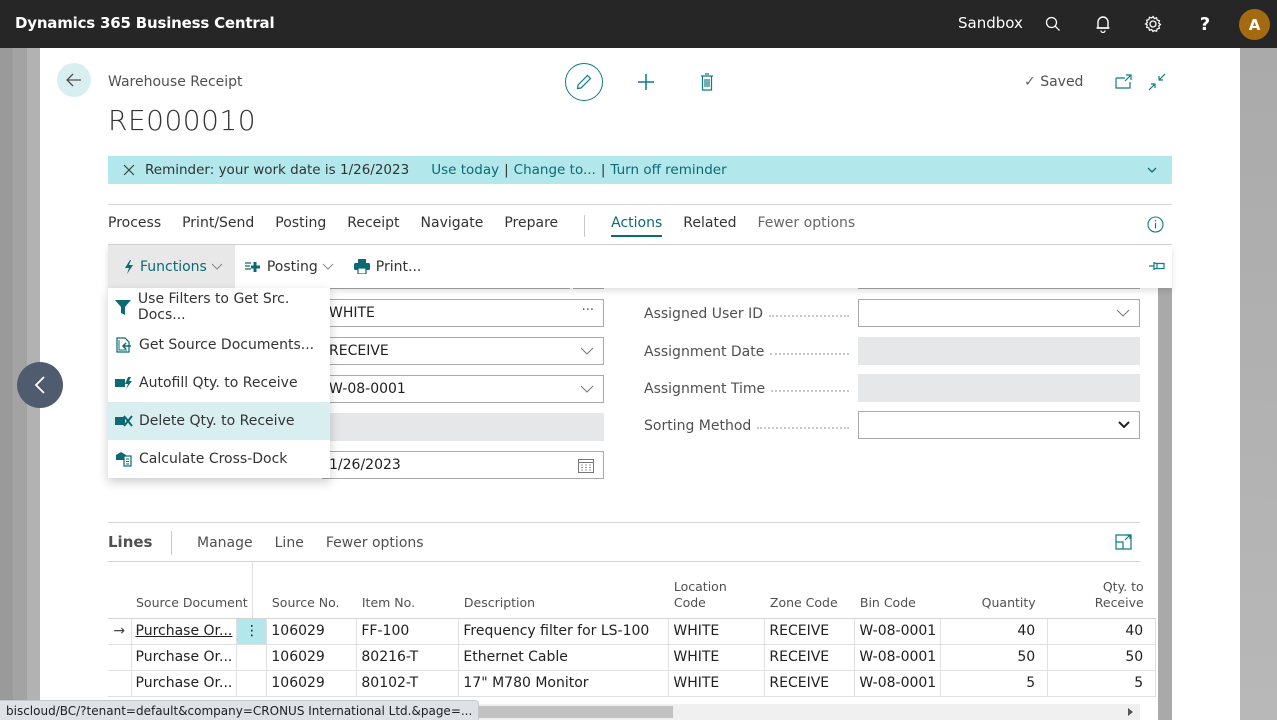  I want to click on readonly-field, so click(463, 427).